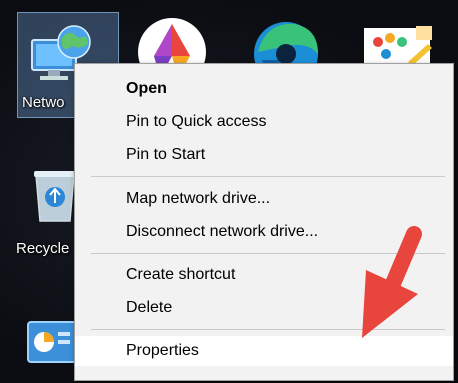 The width and height of the screenshot is (458, 383). What do you see at coordinates (52, 342) in the screenshot?
I see `control-panel-icon` at bounding box center [52, 342].